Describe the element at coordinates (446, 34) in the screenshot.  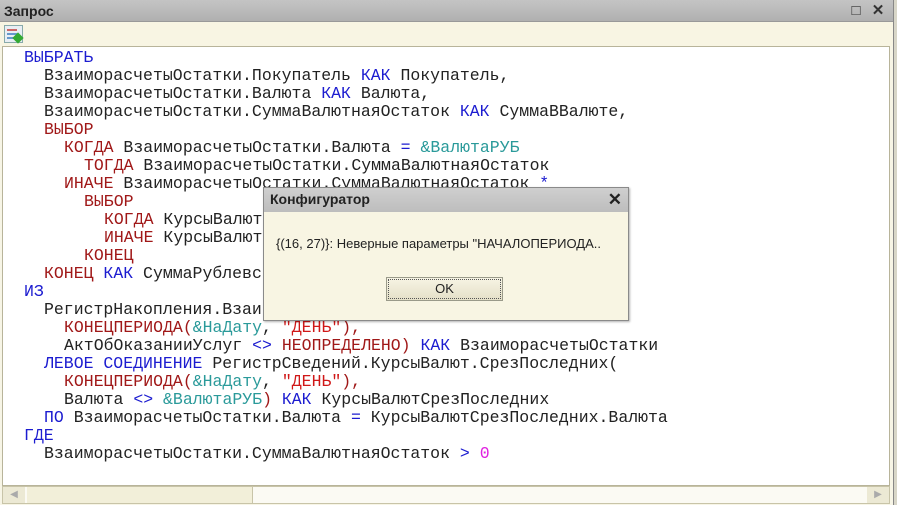
I see `toolbar` at that location.